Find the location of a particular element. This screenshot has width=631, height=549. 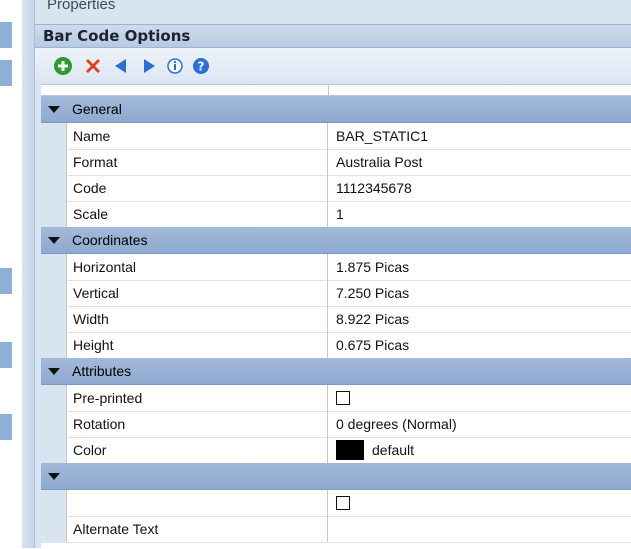

category-label: Attributes is located at coordinates (102, 371).